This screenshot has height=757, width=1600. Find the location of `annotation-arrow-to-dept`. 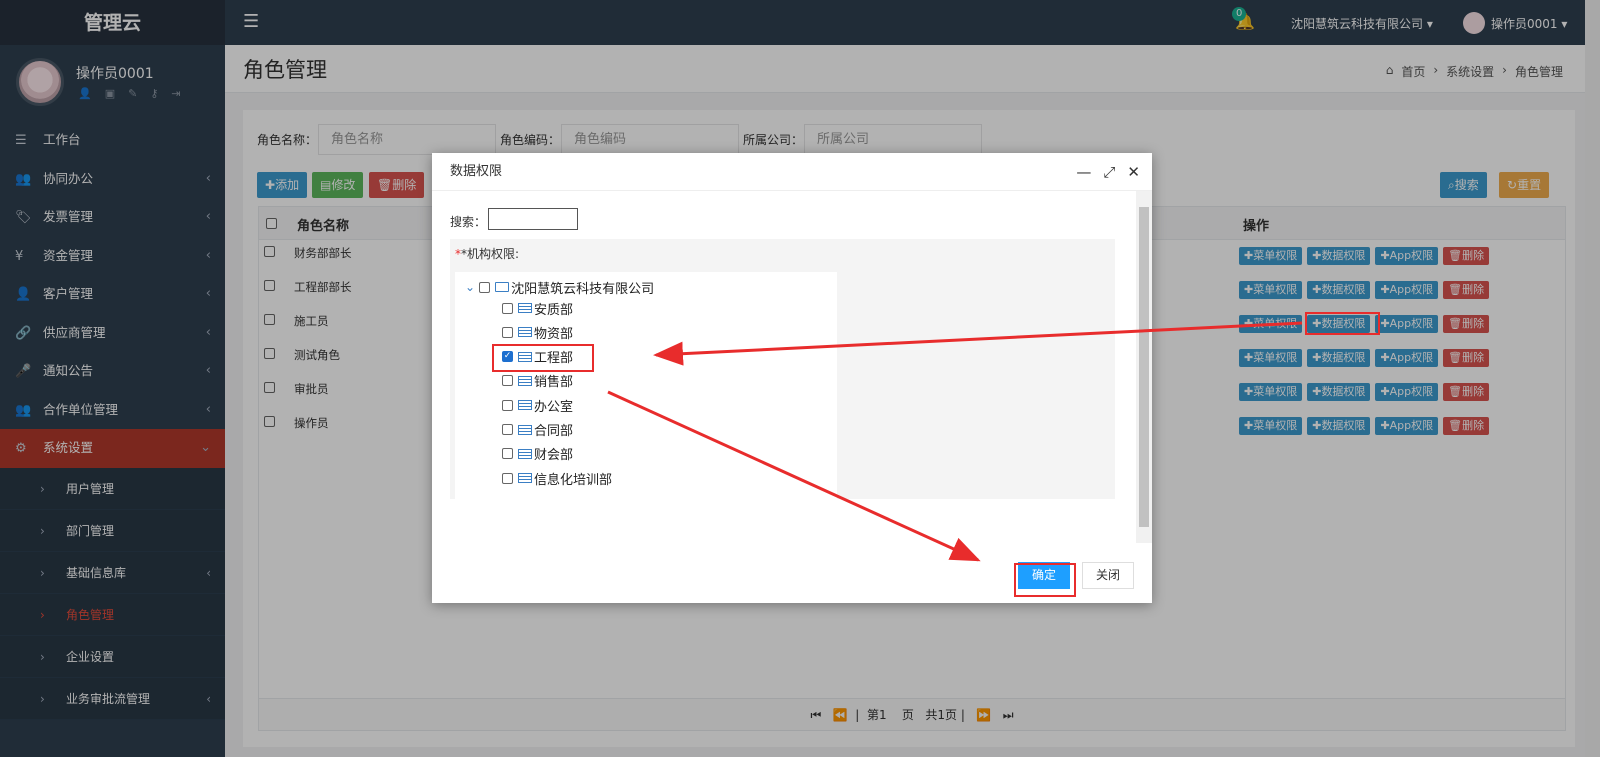

annotation-arrow-to-dept is located at coordinates (978, 343).